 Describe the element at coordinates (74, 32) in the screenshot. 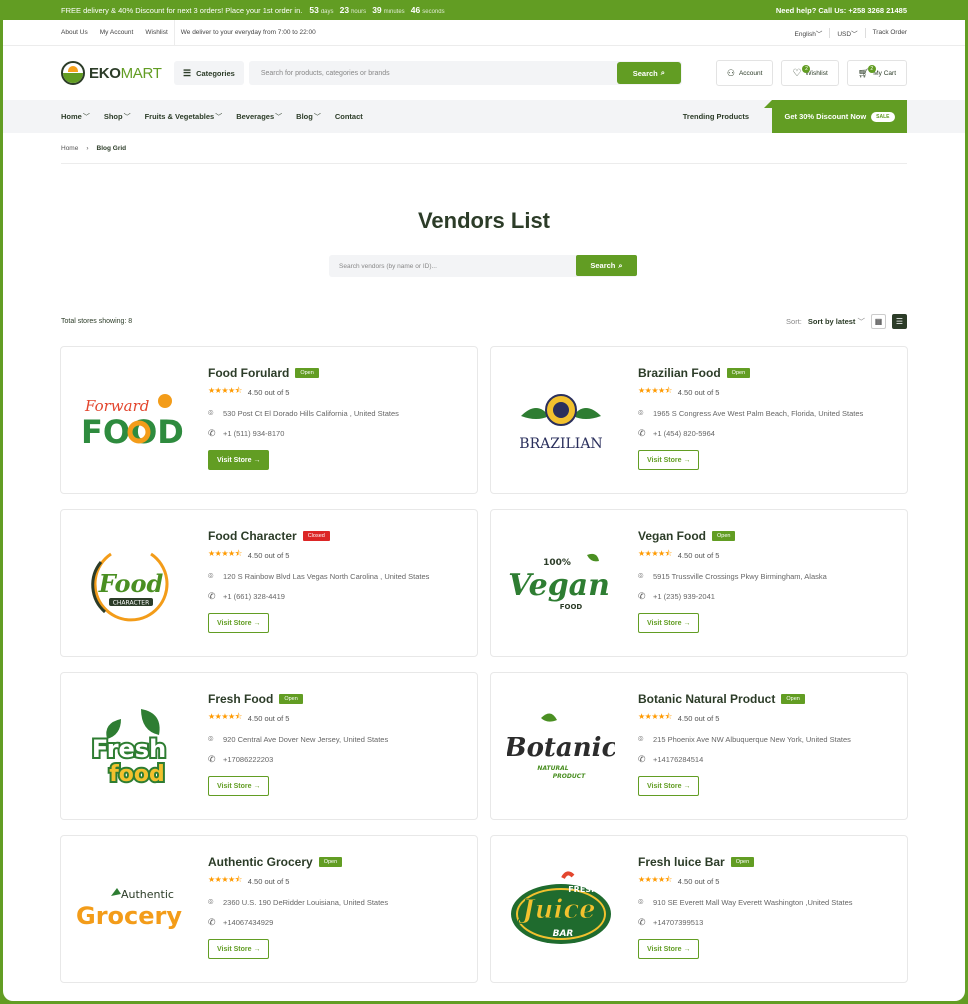

I see `about-link: About Us` at that location.